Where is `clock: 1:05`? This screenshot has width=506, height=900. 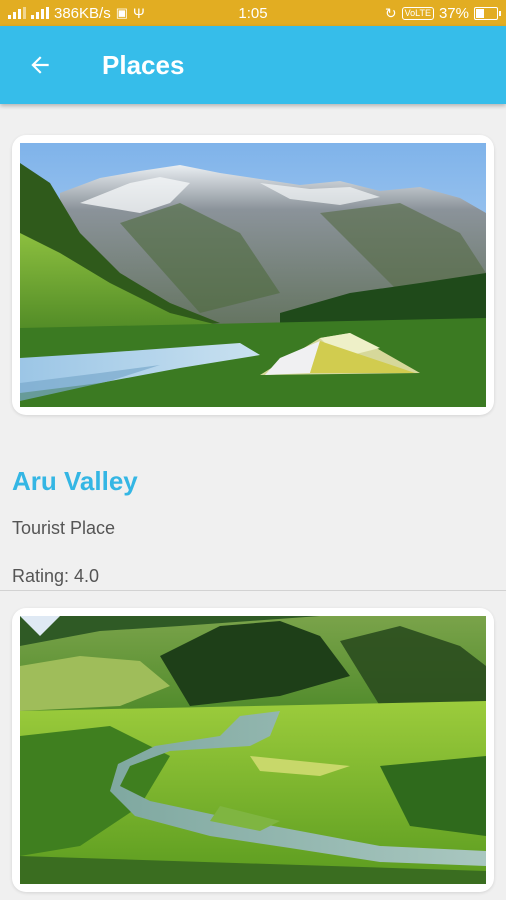 clock: 1:05 is located at coordinates (253, 13).